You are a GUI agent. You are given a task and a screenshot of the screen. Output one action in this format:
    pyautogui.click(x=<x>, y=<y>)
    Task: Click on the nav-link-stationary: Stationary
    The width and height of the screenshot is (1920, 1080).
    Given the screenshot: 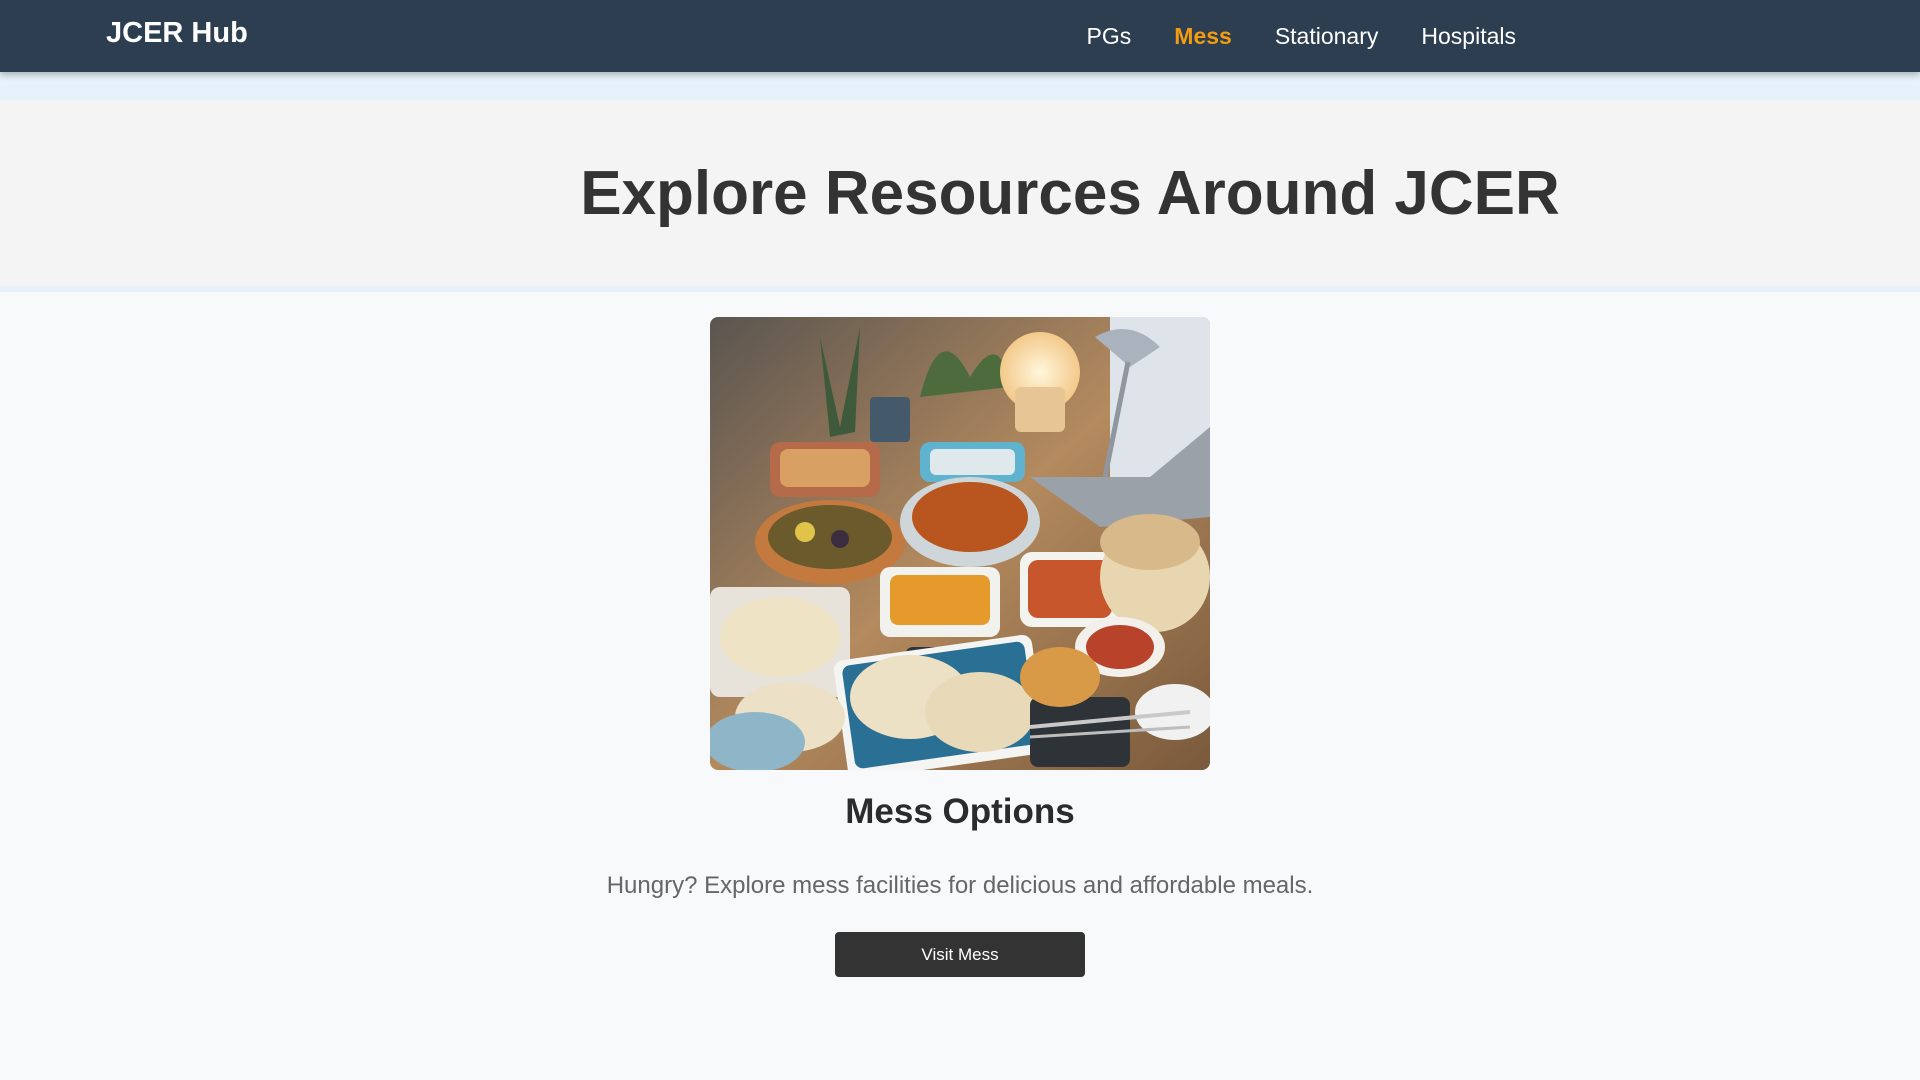 What is the action you would take?
    pyautogui.click(x=1327, y=36)
    